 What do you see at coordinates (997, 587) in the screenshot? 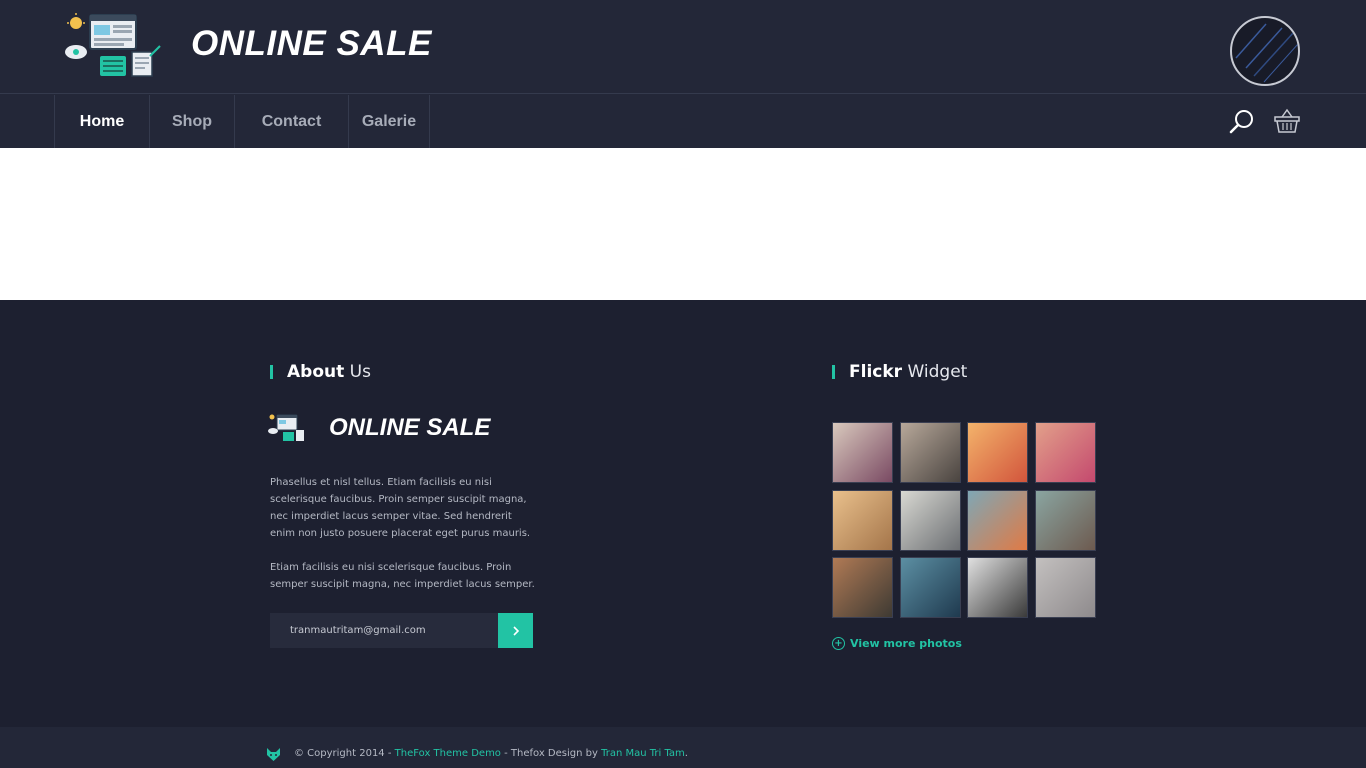
I see `checkered-shirt-photo` at bounding box center [997, 587].